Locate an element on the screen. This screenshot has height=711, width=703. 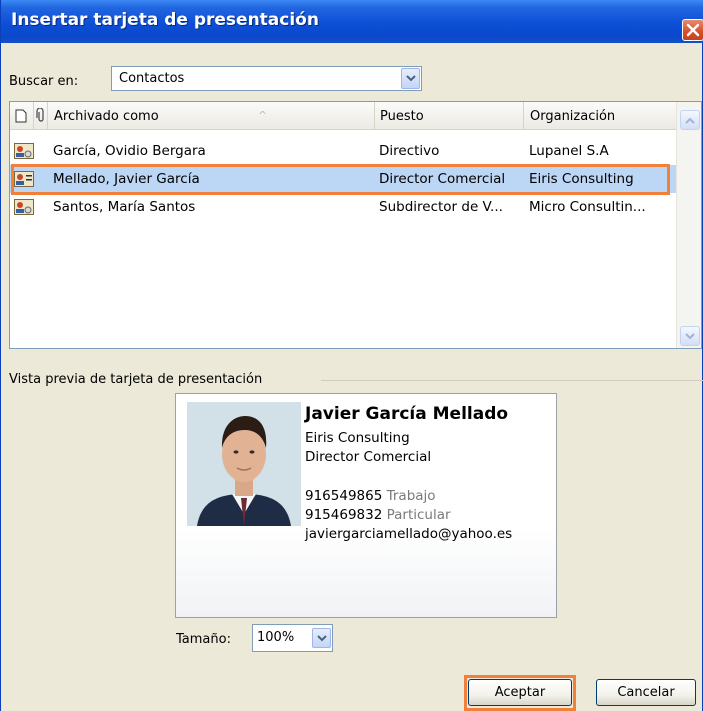
card-phone-work-label: Trabajo is located at coordinates (411, 496).